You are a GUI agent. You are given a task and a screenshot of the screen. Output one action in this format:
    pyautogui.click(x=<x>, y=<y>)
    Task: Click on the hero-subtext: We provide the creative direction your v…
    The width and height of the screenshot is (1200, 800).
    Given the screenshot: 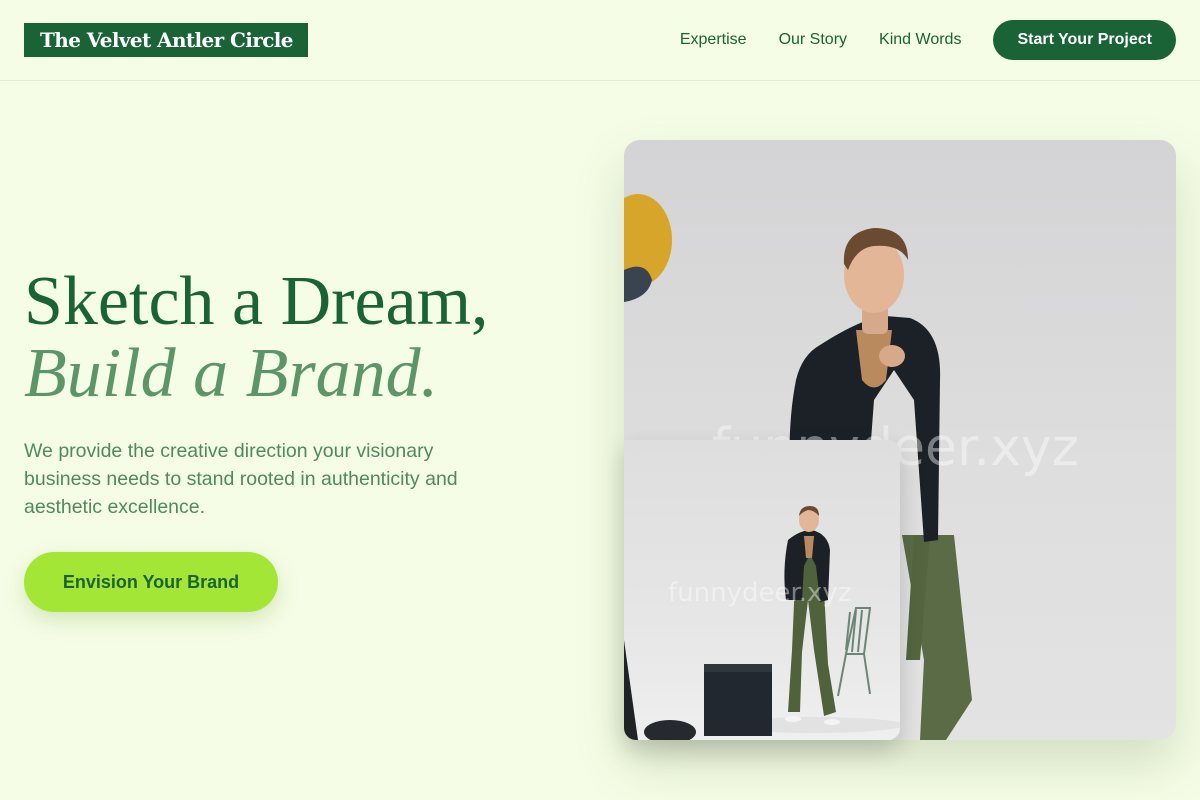 What is the action you would take?
    pyautogui.click(x=241, y=479)
    